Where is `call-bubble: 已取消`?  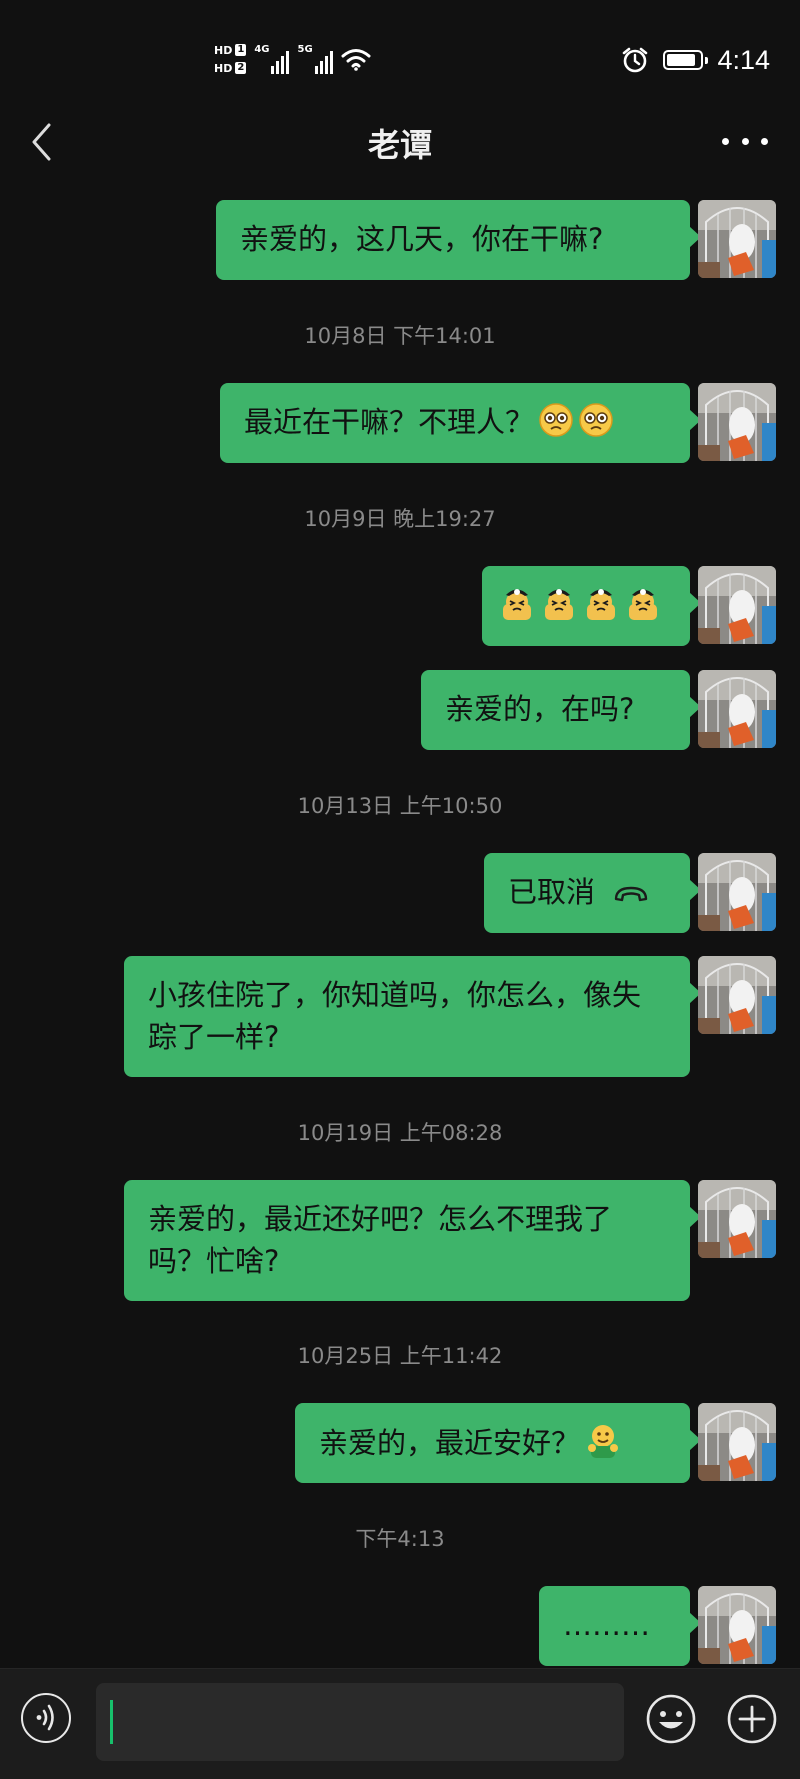 call-bubble: 已取消 is located at coordinates (592, 893).